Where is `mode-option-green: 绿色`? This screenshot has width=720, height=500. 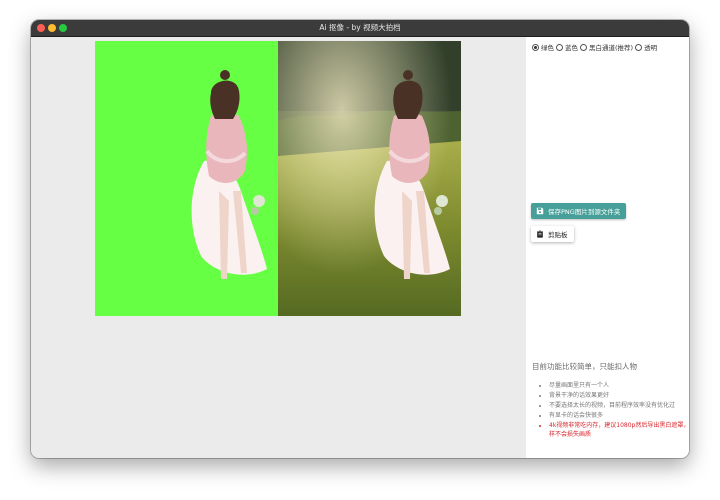 mode-option-green: 绿色 is located at coordinates (543, 47).